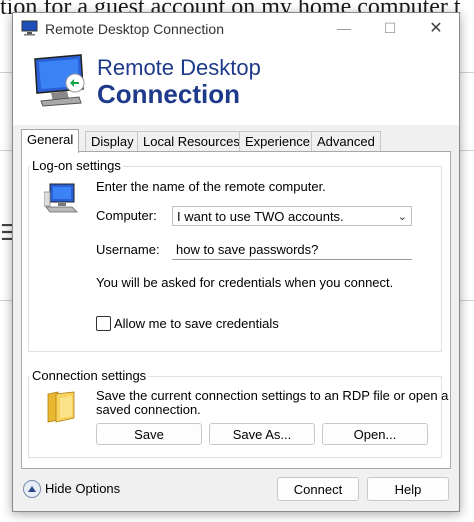 Image resolution: width=474 pixels, height=522 pixels. Describe the element at coordinates (196, 323) in the screenshot. I see `allow-save-credentials-label: Allow me to save credentials` at that location.